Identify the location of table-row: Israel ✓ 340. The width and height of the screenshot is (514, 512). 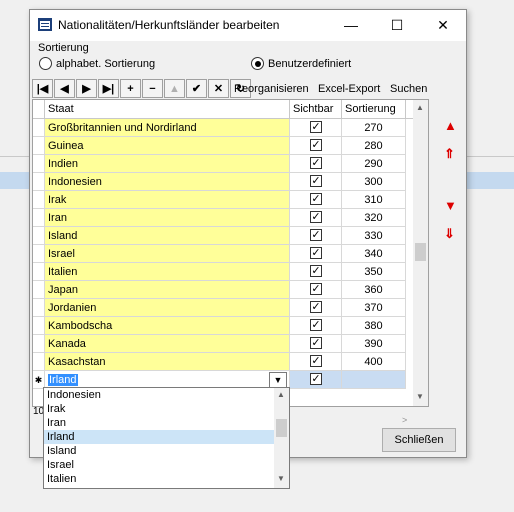
(223, 254).